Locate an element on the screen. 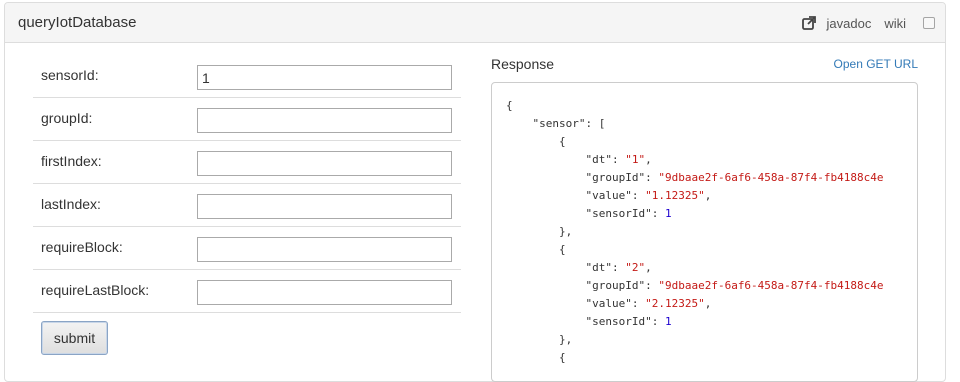 Image resolution: width=960 pixels, height=382 pixels. requirelastblock-label: requireLastBlock: is located at coordinates (95, 290).